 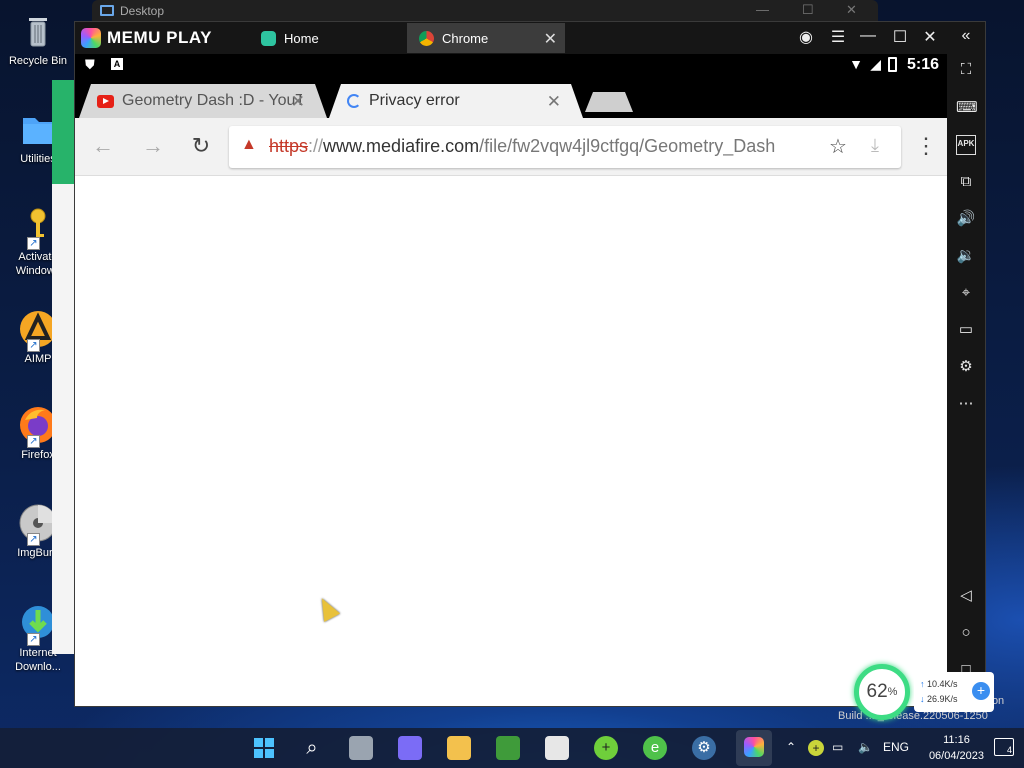 I want to click on clock-date: 06/04/2023, so click(x=956, y=756).